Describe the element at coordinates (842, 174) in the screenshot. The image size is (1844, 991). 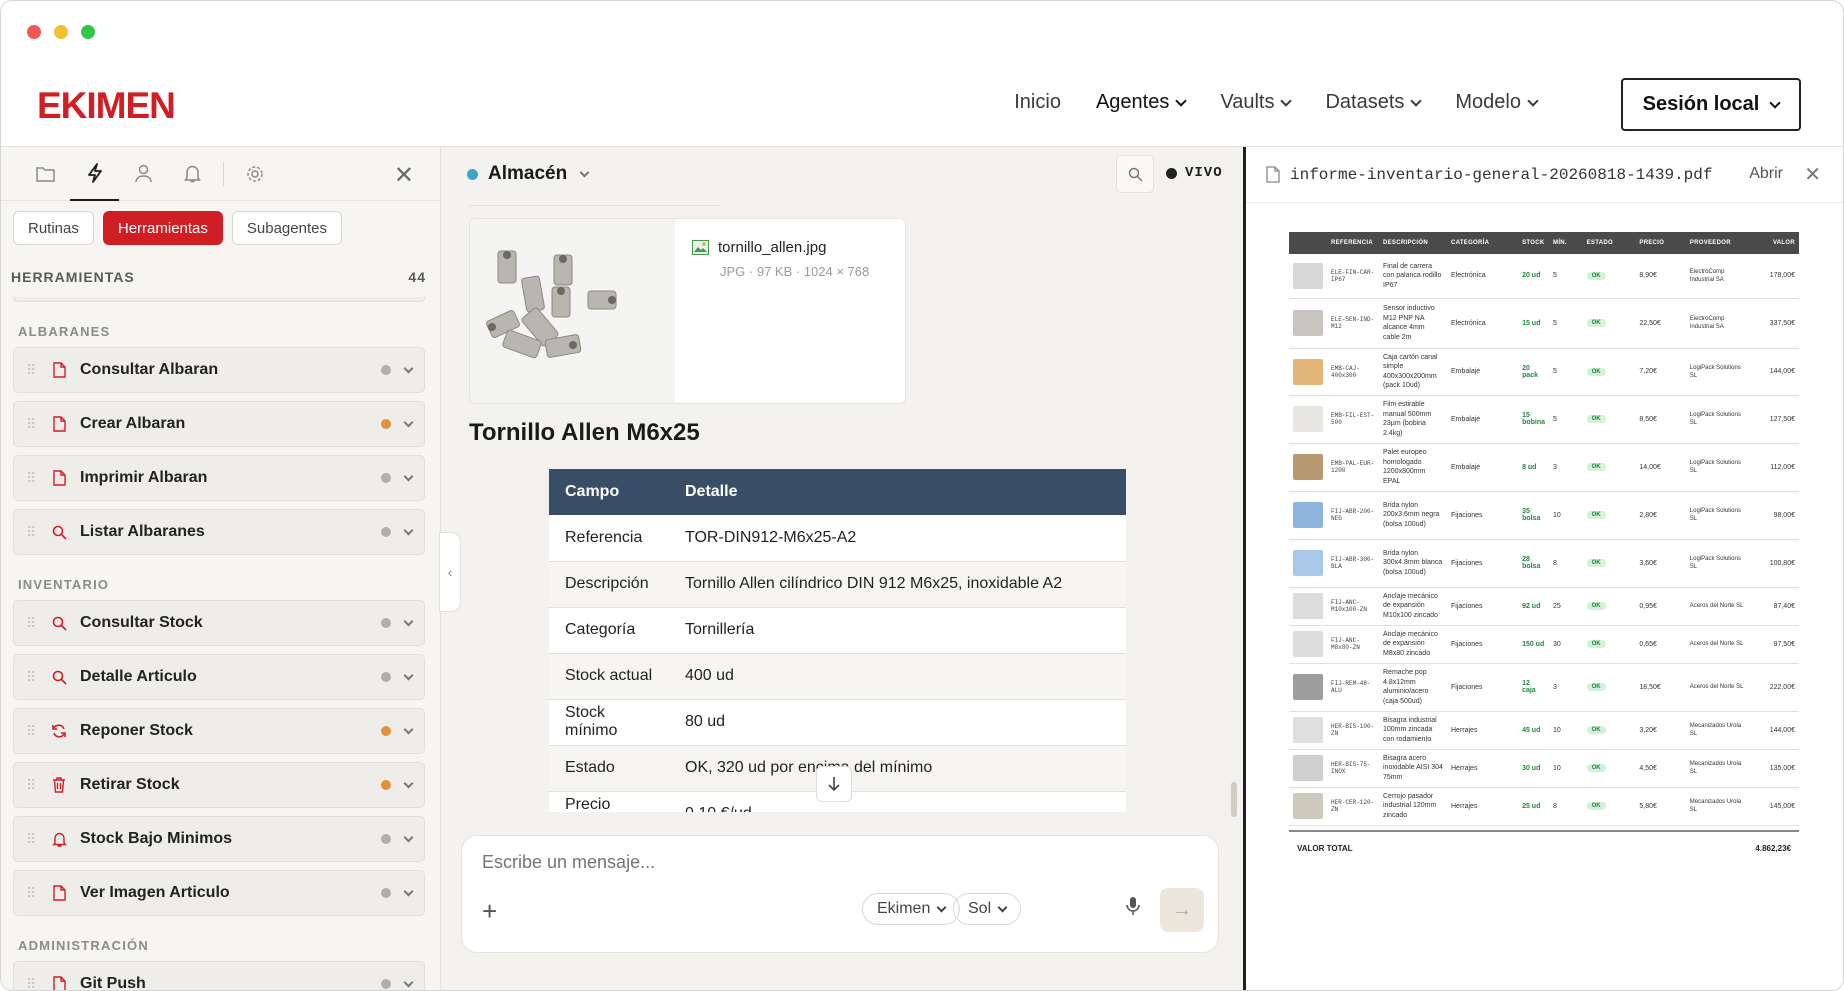
I see `chat-header: Almacén VIVO` at that location.